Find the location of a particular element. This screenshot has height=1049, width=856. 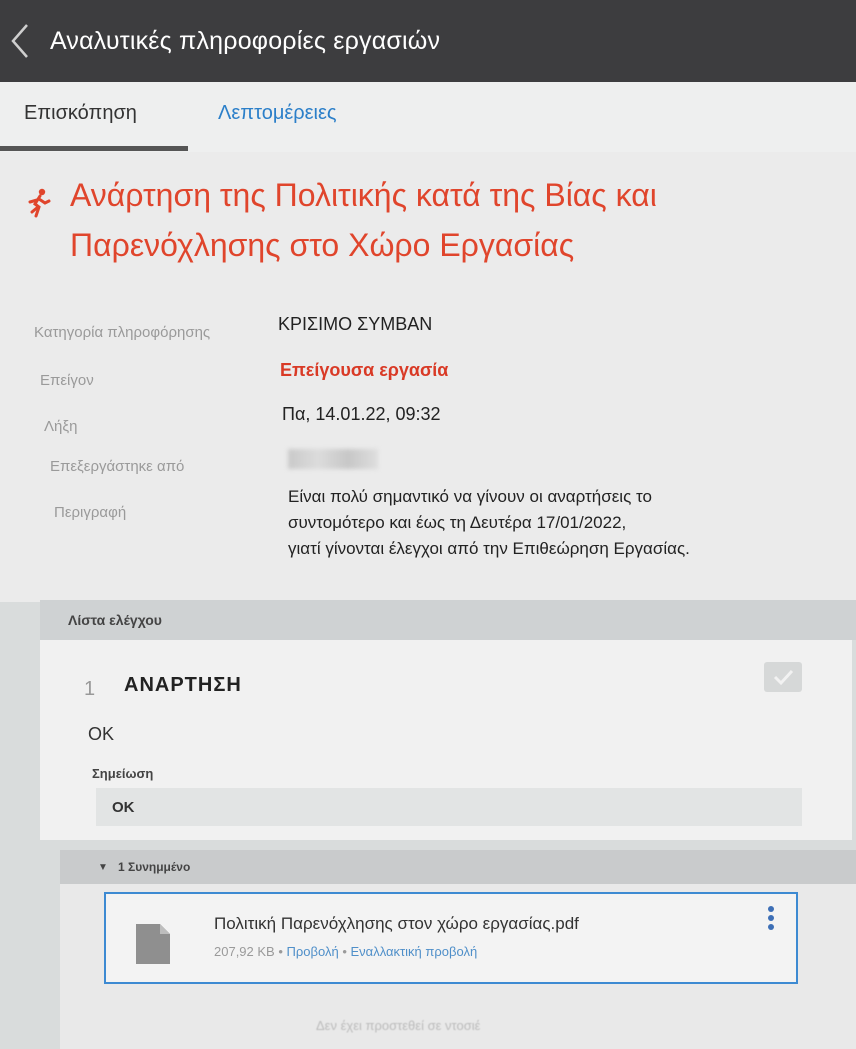

back-arrow-icon is located at coordinates (20, 41).